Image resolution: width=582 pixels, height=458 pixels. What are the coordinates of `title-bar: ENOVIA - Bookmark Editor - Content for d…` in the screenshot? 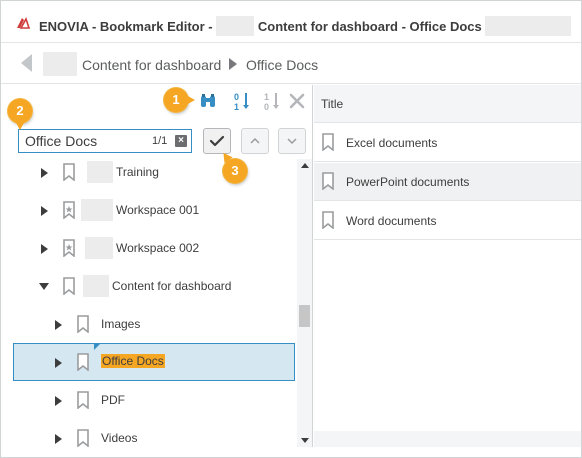 It's located at (291, 22).